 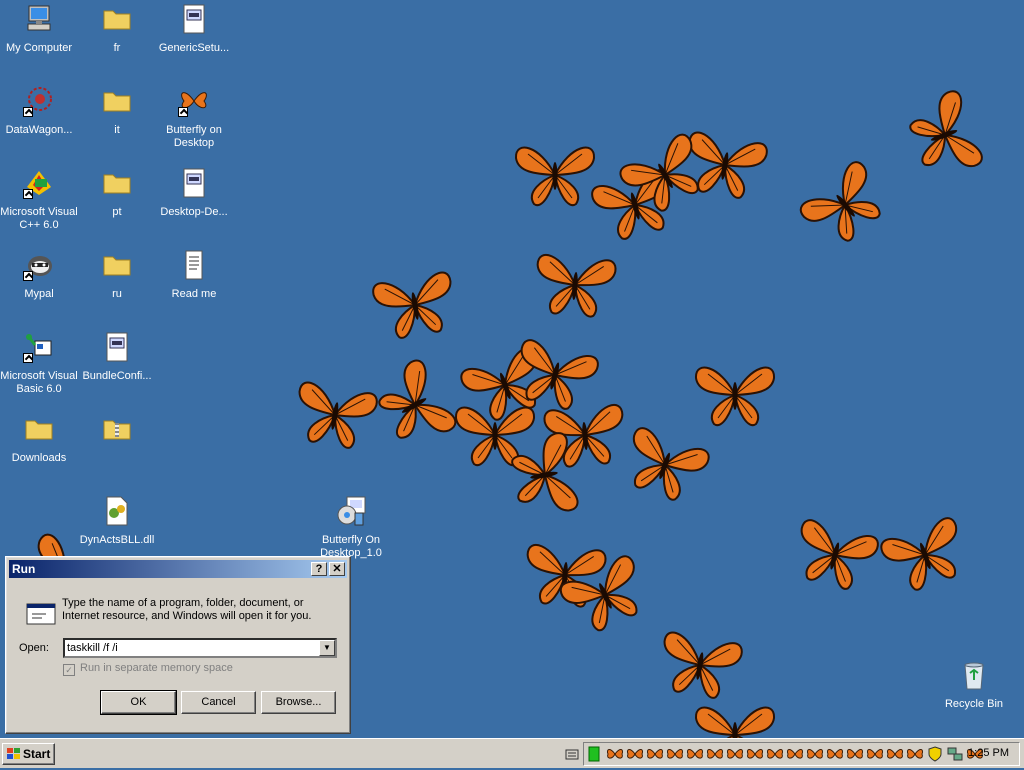 I want to click on clock: 1:25 PM, so click(x=988, y=753).